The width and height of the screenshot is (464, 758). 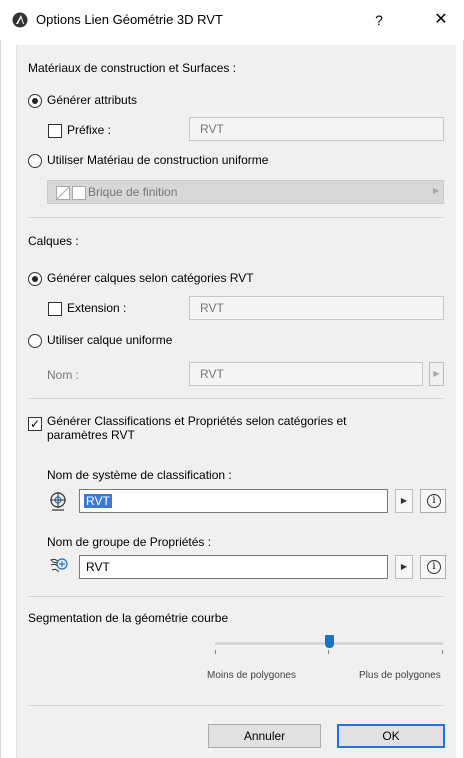 What do you see at coordinates (110, 340) in the screenshot?
I see `uniform-layer-label: Utiliser calque uniforme` at bounding box center [110, 340].